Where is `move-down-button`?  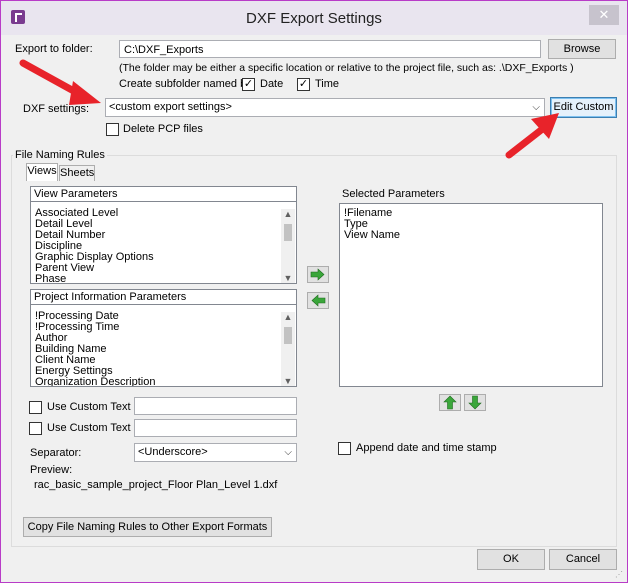 move-down-button is located at coordinates (475, 402).